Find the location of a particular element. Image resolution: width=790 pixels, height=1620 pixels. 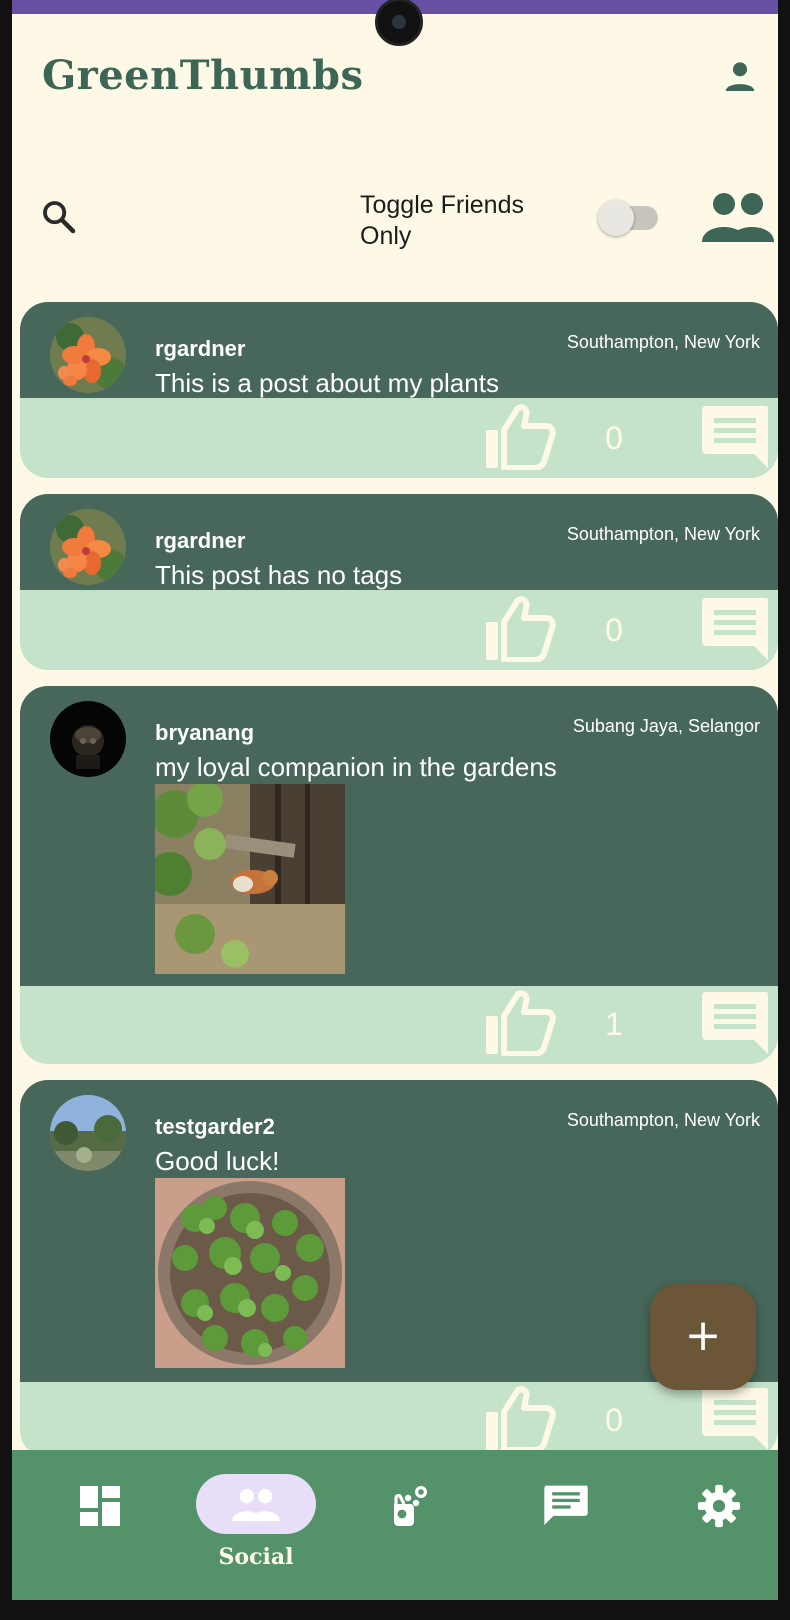

plus-icon: + is located at coordinates (703, 1335).